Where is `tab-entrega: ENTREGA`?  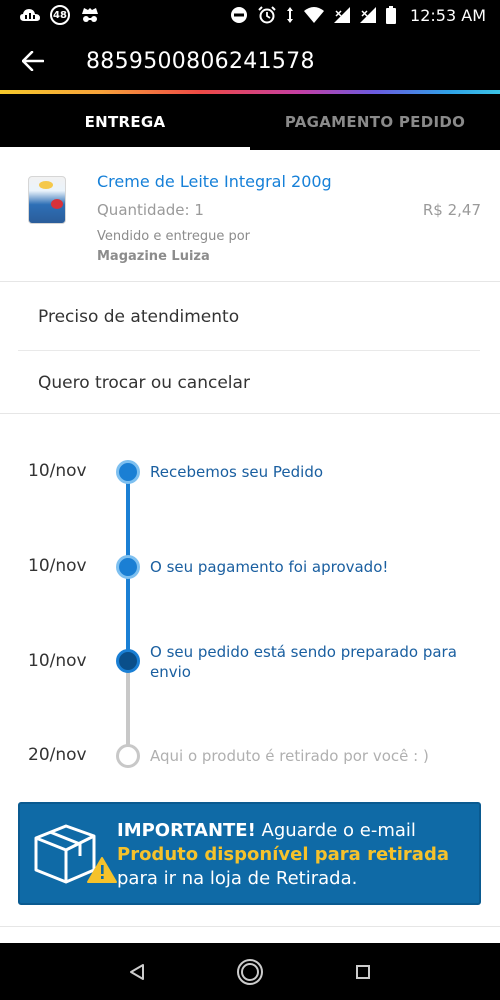
tab-entrega: ENTREGA is located at coordinates (125, 122).